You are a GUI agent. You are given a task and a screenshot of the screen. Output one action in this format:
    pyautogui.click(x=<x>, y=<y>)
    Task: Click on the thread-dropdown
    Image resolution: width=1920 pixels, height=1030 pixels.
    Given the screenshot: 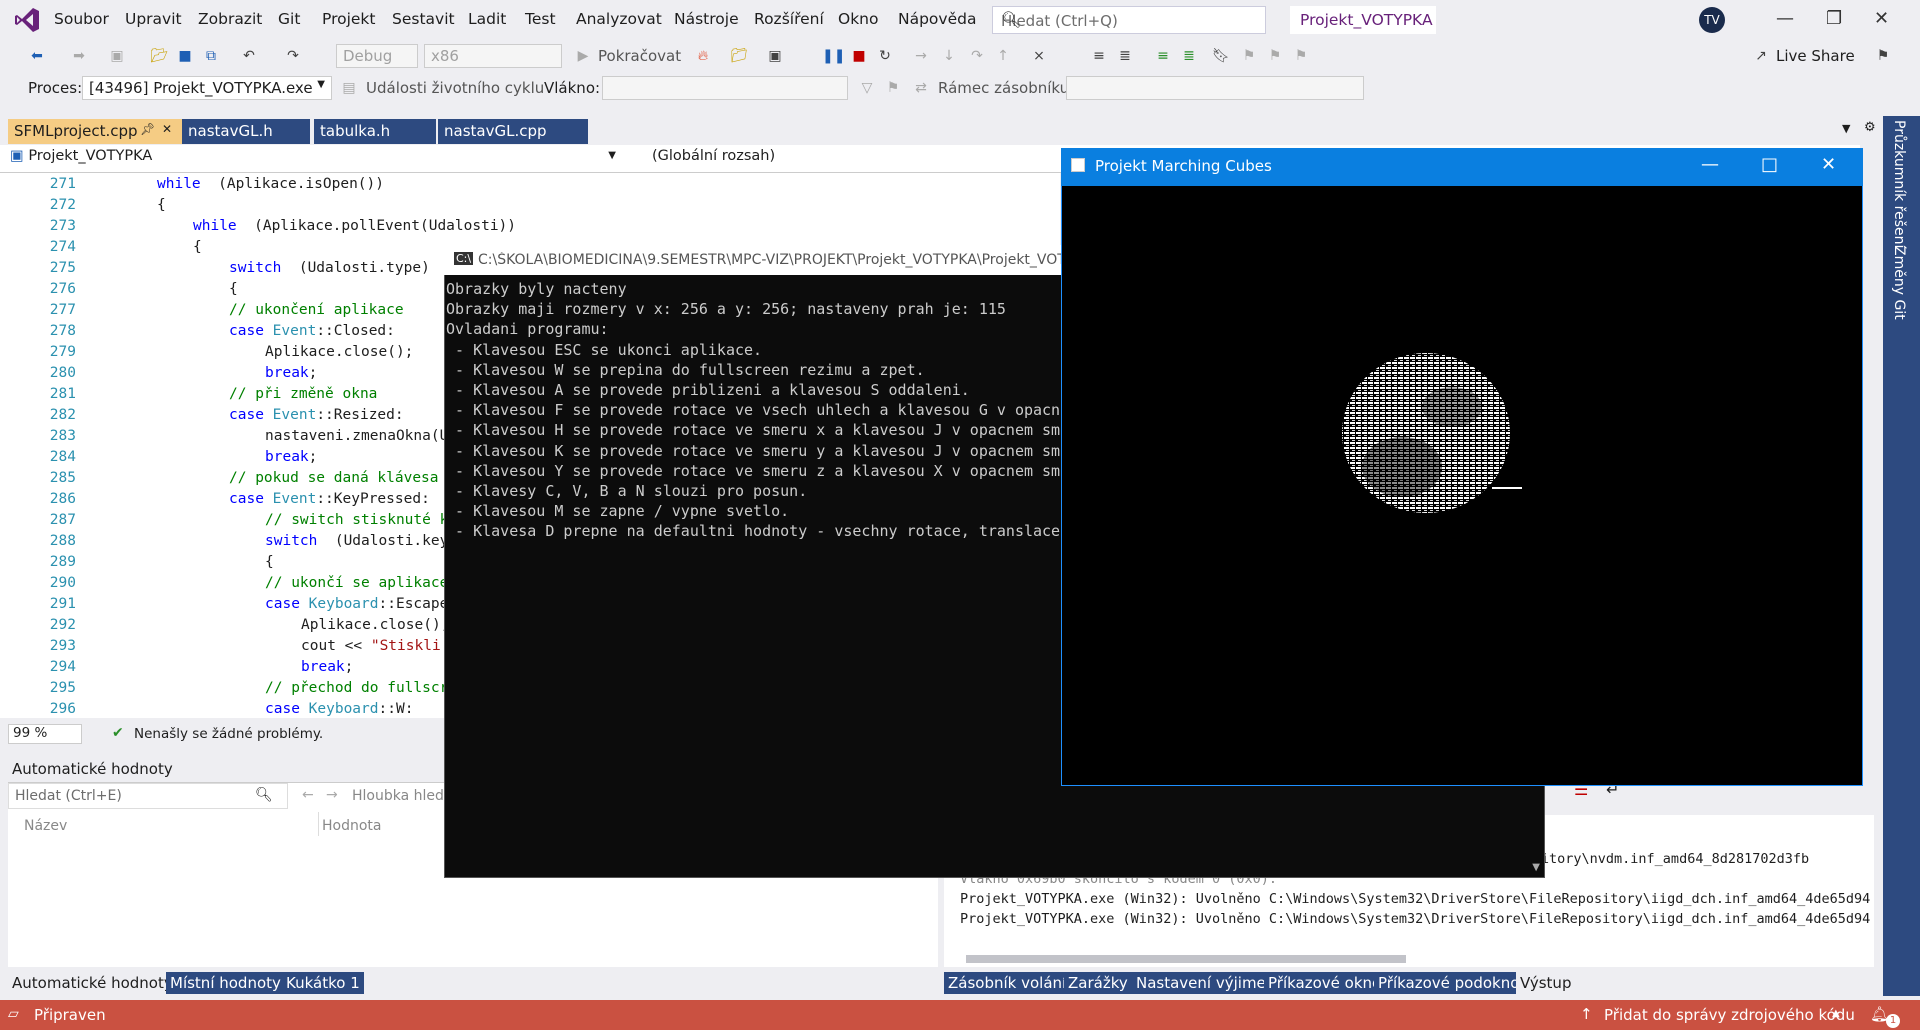 What is the action you would take?
    pyautogui.click(x=725, y=88)
    